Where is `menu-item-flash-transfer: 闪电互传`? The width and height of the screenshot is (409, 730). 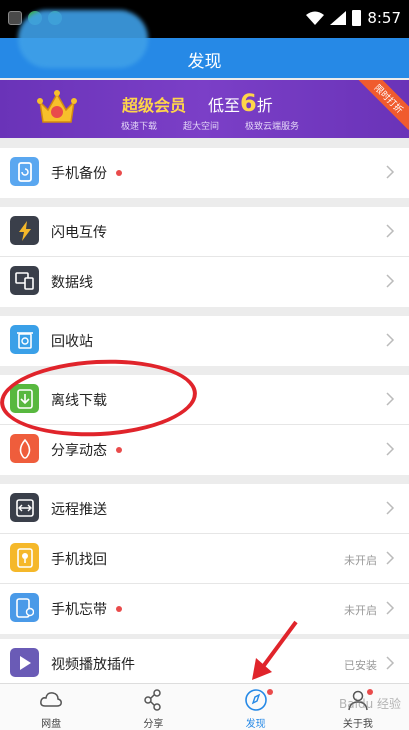 menu-item-flash-transfer: 闪电互传 is located at coordinates (204, 232).